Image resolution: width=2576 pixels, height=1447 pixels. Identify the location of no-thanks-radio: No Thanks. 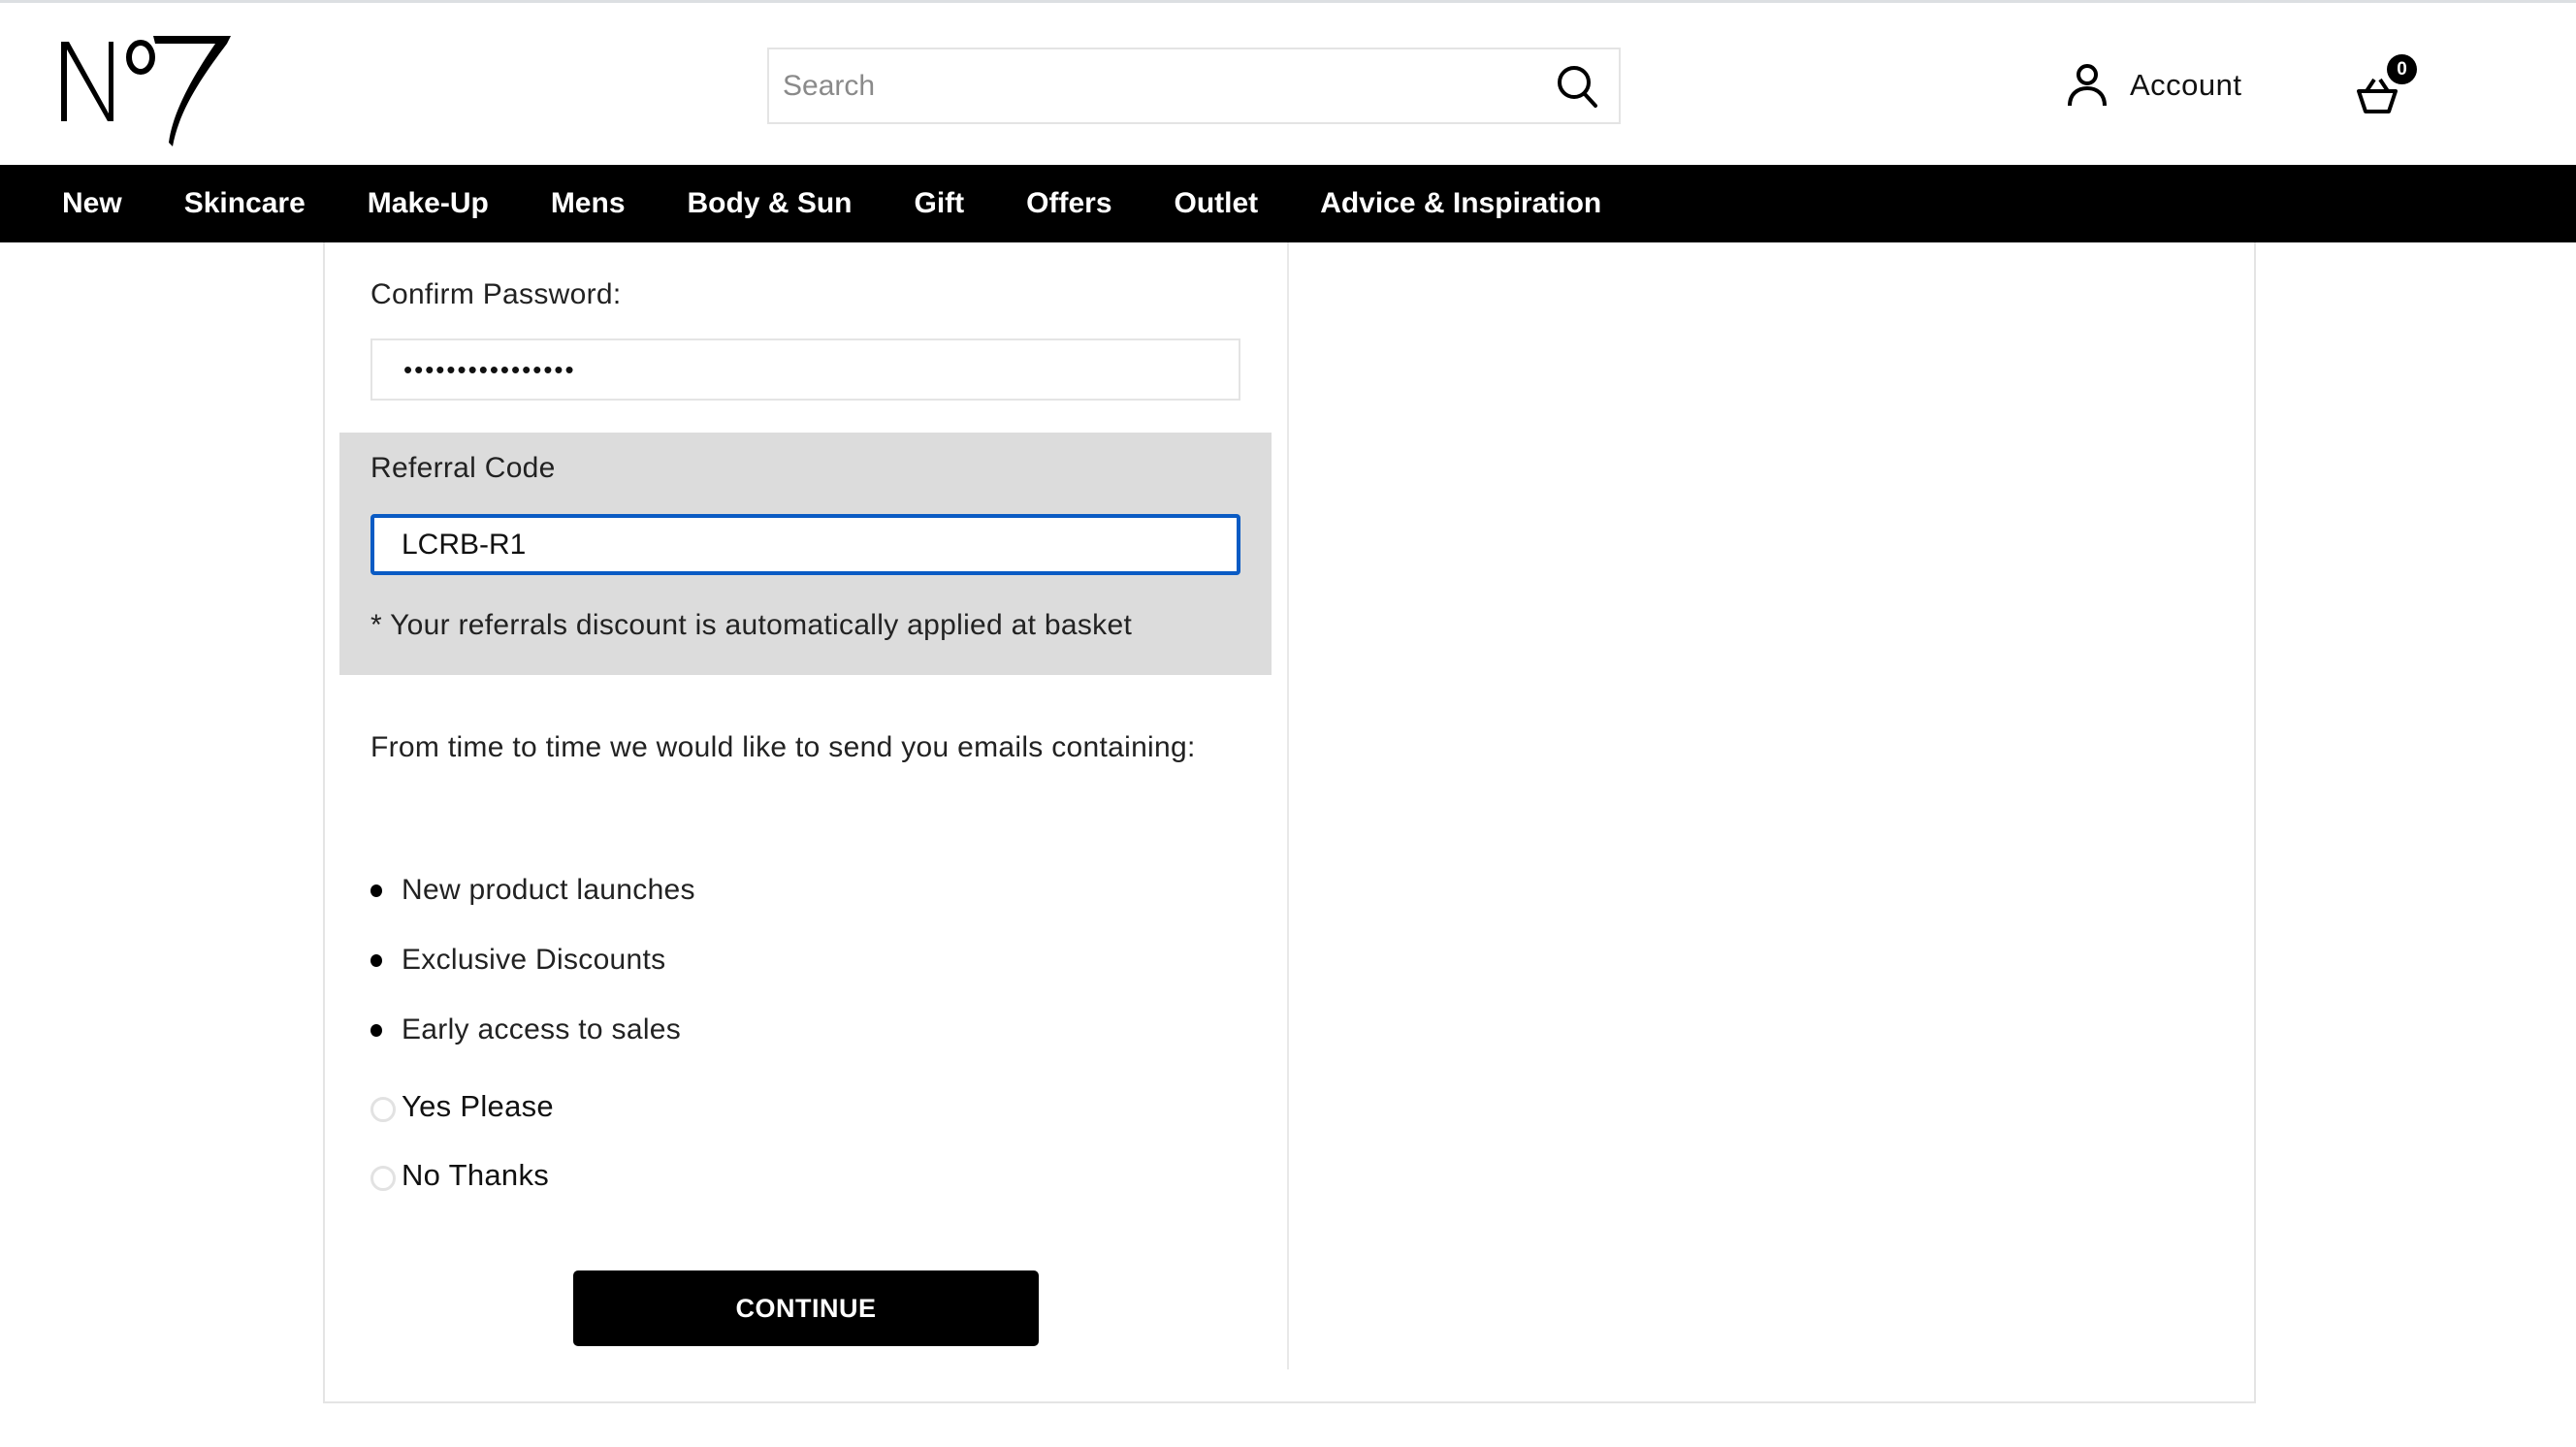
(459, 1176).